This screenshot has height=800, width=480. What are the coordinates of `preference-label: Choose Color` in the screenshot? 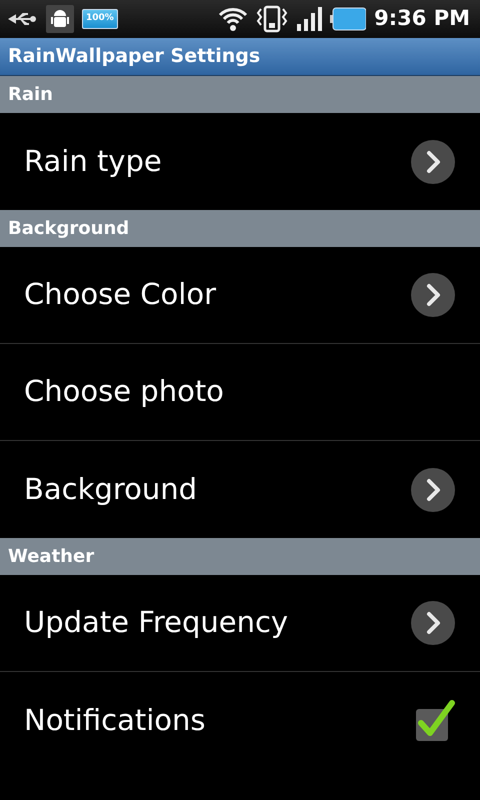 It's located at (120, 295).